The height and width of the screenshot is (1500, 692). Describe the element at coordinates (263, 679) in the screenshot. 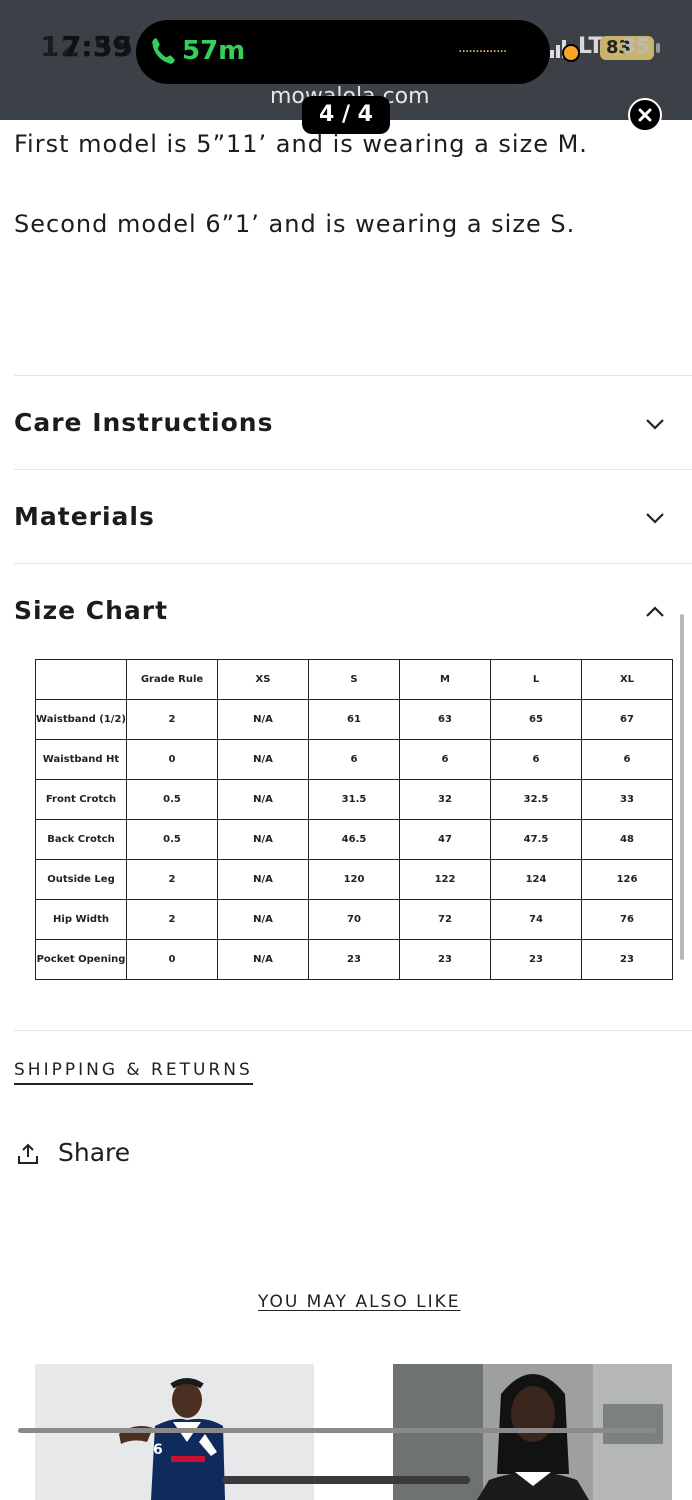

I see `header-cell: XS` at that location.